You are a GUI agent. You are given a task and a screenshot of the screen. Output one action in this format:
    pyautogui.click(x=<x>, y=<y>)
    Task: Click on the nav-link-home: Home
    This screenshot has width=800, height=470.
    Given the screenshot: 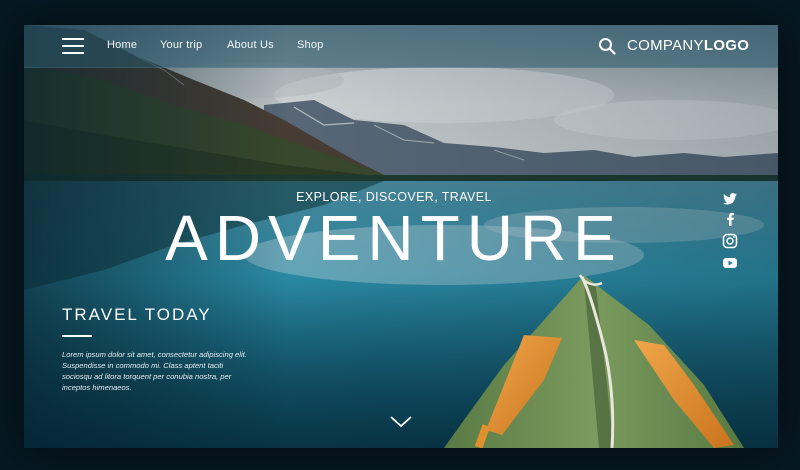 What is the action you would take?
    pyautogui.click(x=122, y=45)
    